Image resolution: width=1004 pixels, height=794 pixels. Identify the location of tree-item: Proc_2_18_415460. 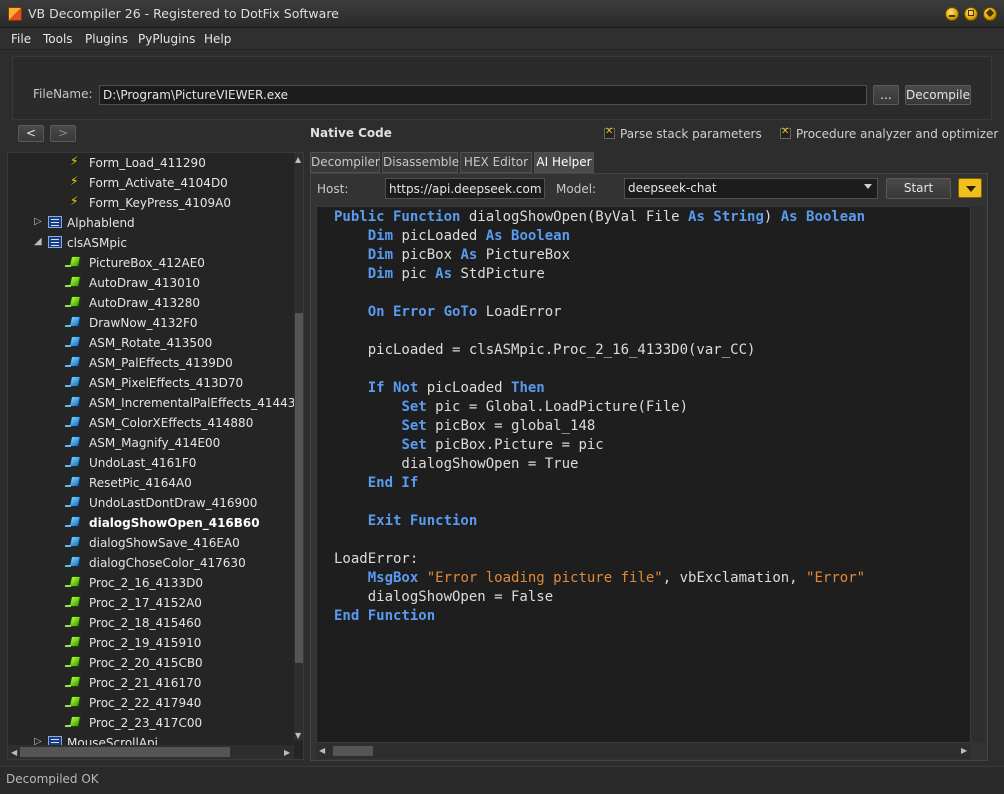
(151, 623).